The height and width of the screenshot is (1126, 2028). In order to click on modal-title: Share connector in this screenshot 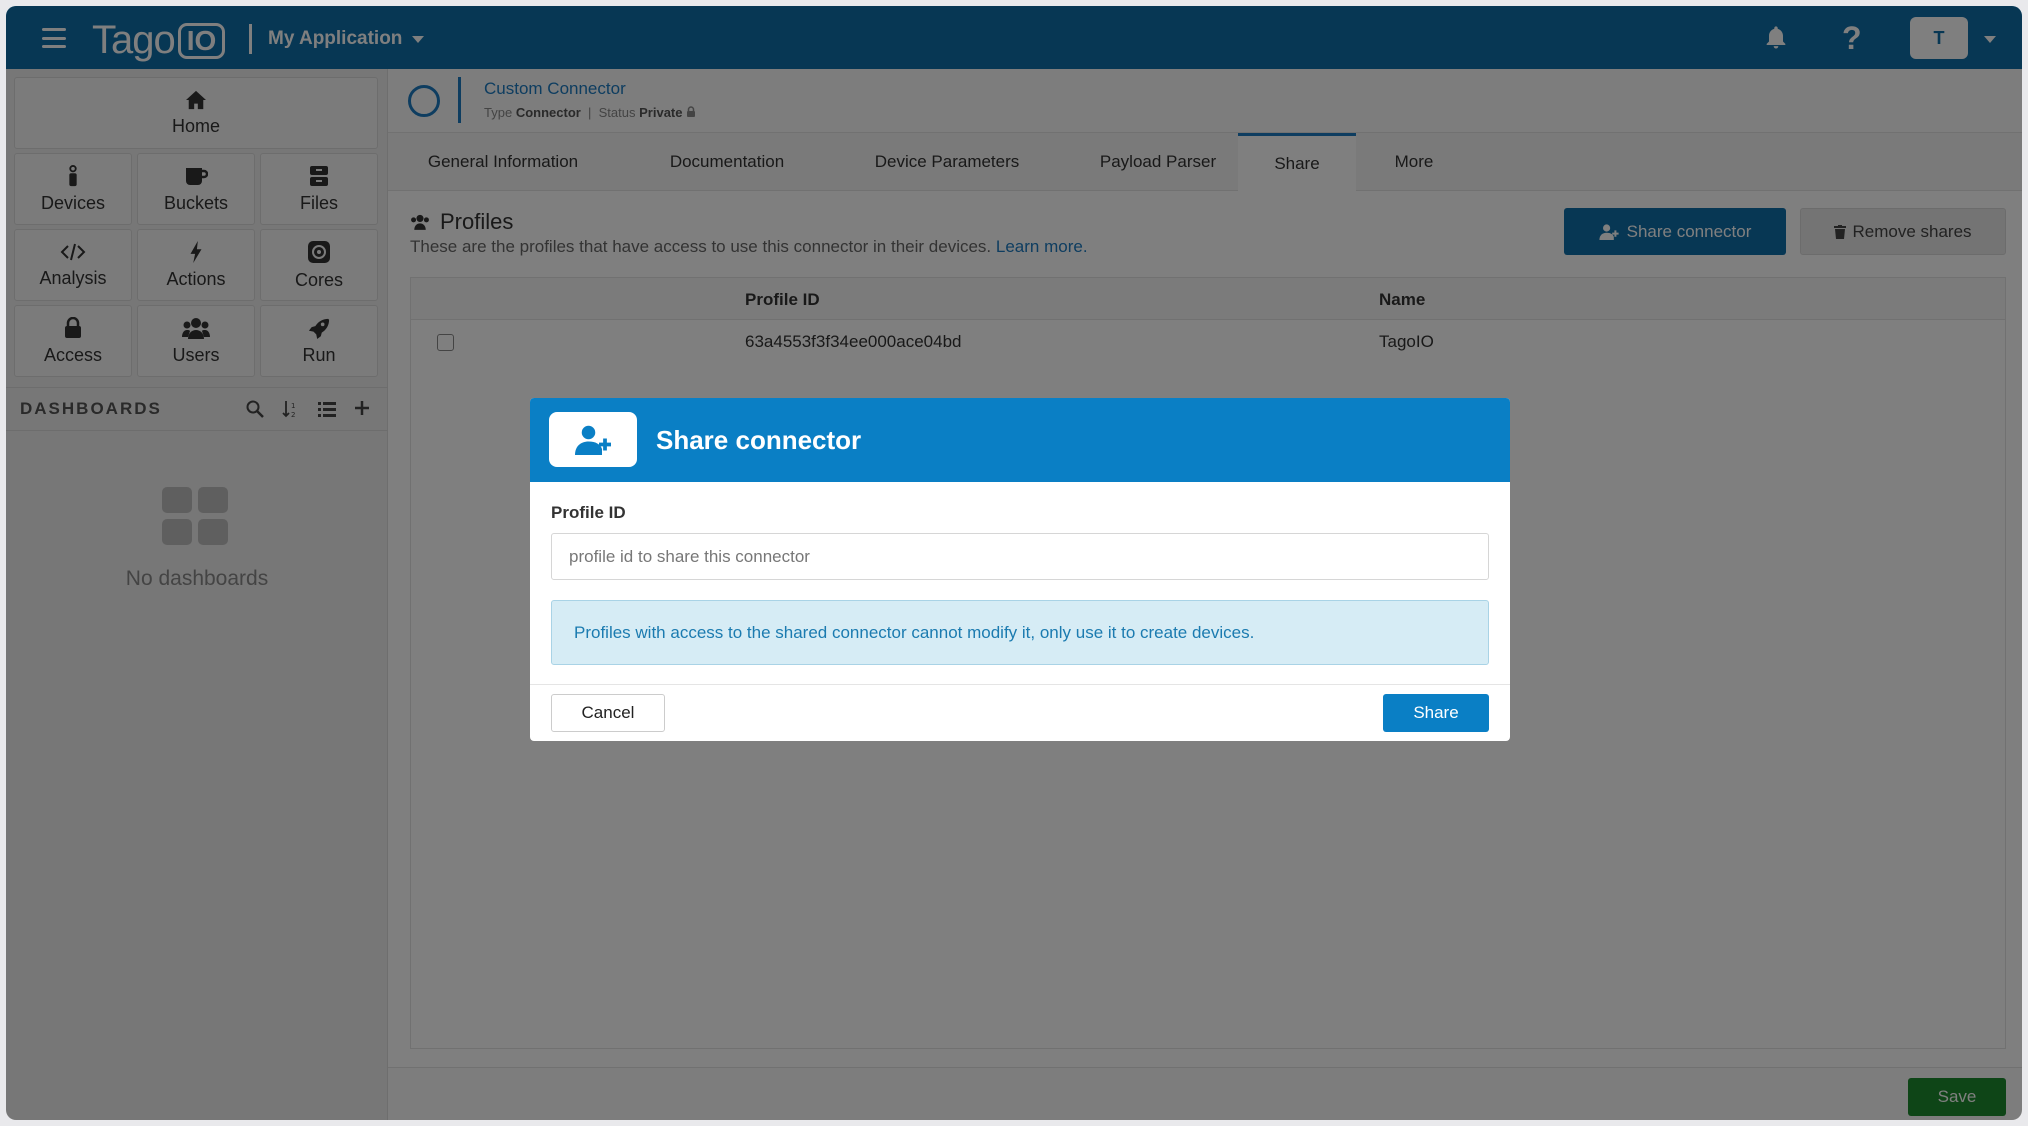, I will do `click(759, 440)`.